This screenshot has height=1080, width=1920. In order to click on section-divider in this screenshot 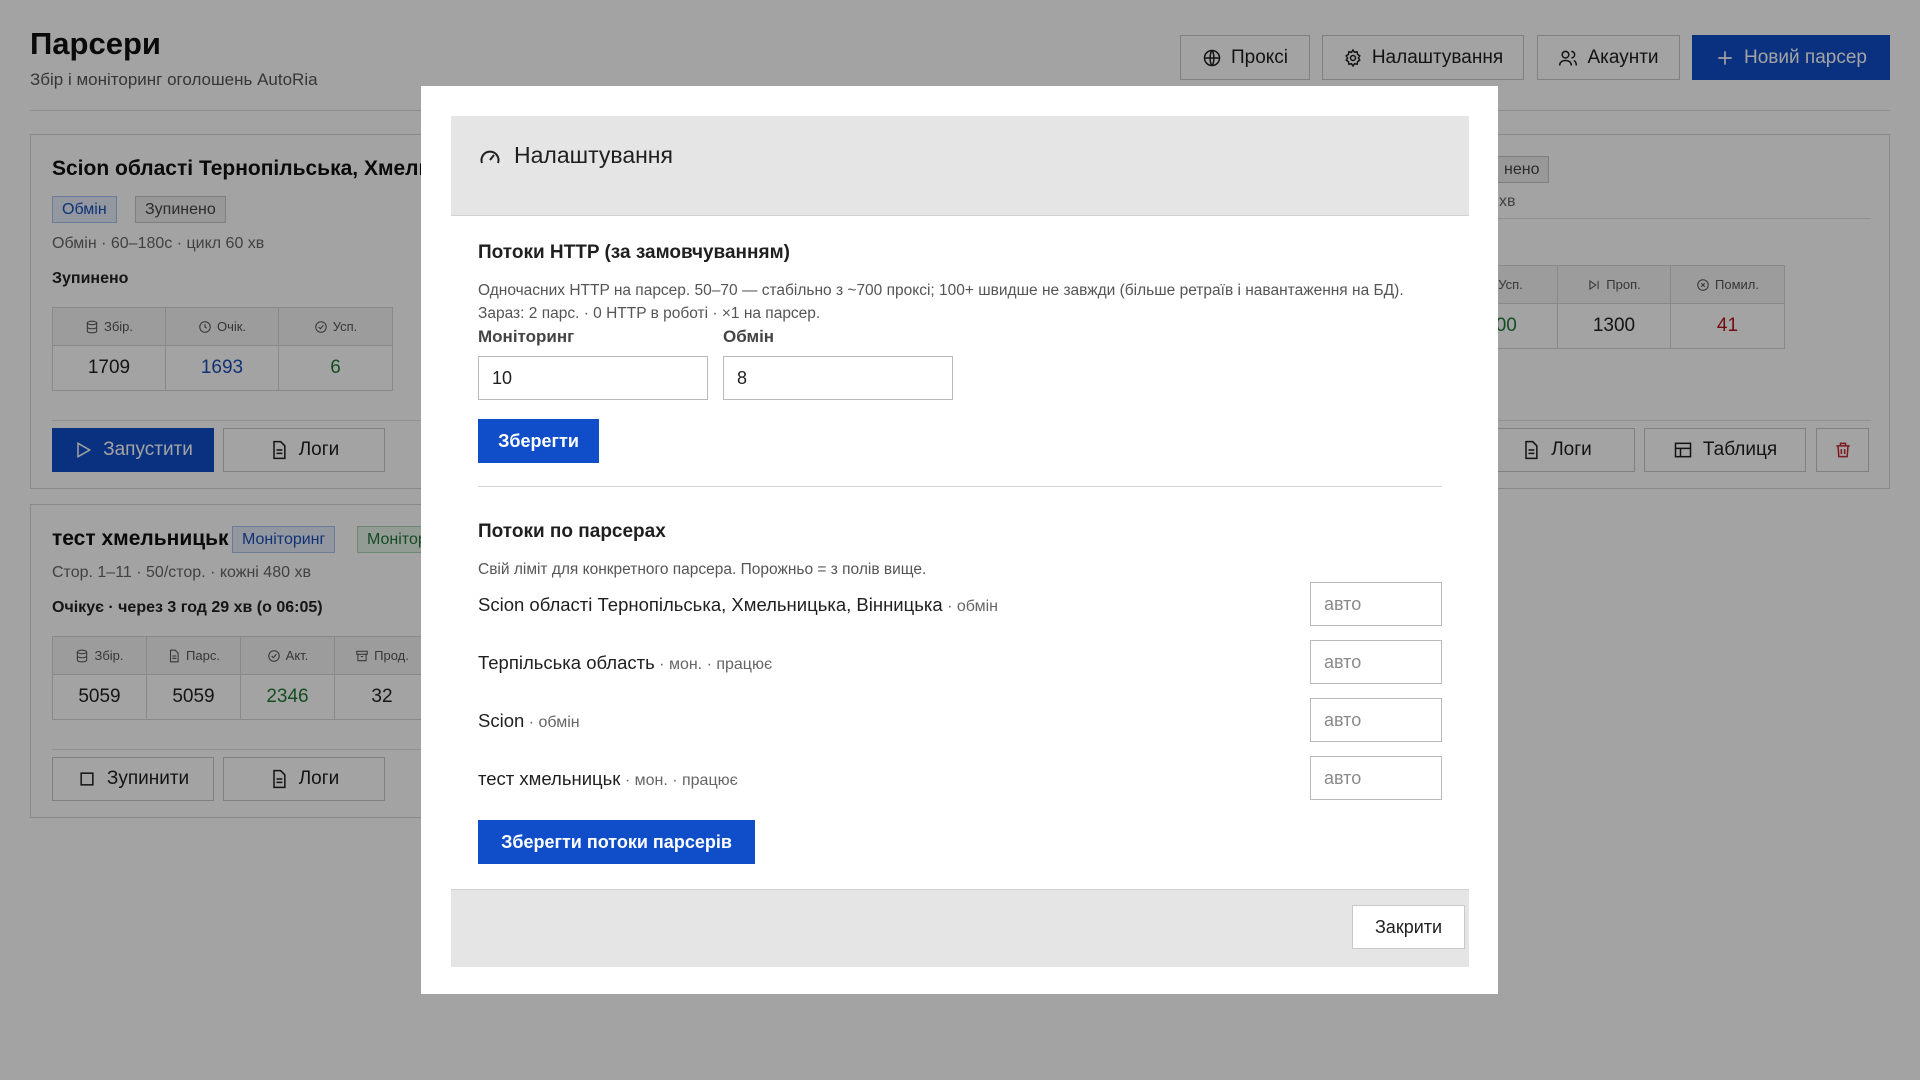, I will do `click(960, 486)`.